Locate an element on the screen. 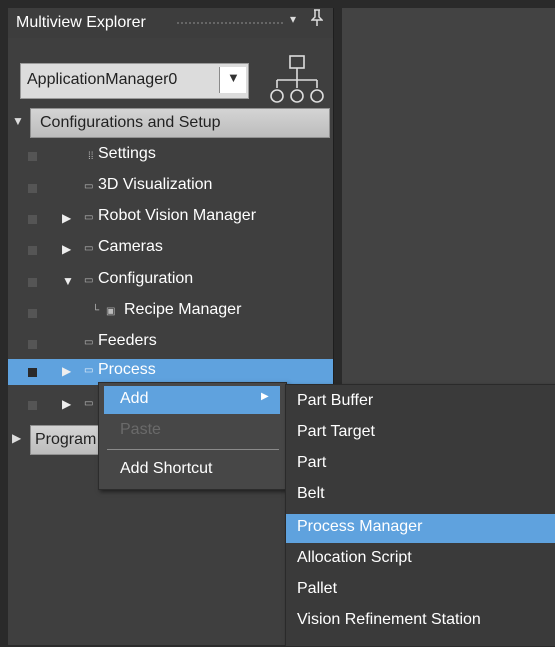  submenu-item-part-buffer: Part Buffer is located at coordinates (335, 401).